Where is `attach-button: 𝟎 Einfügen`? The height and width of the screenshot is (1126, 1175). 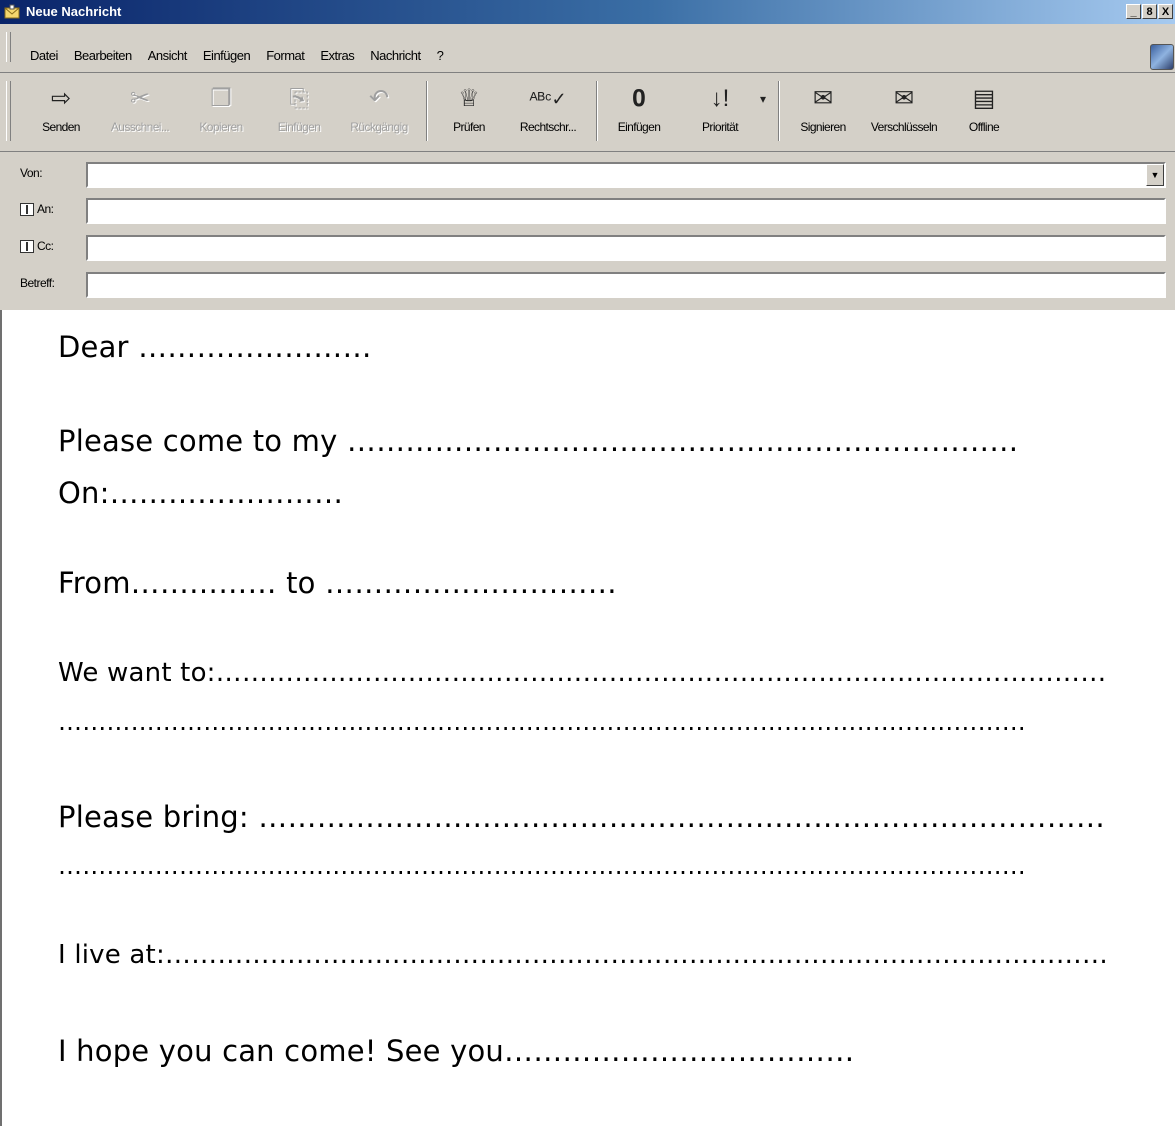 attach-button: 𝟎 Einfügen is located at coordinates (639, 112).